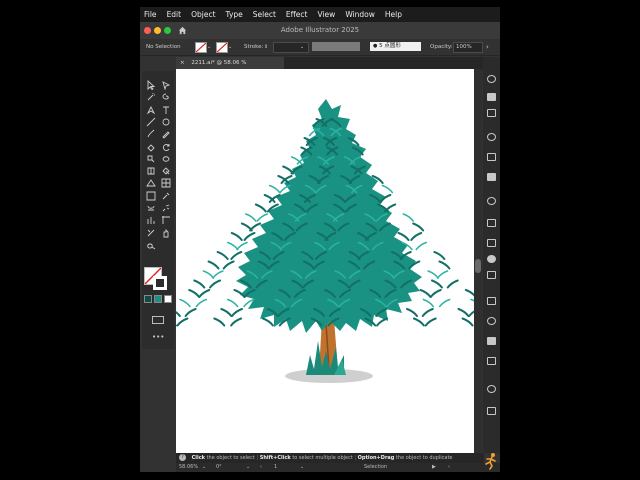 The width and height of the screenshot is (640, 480). I want to click on help-icon: ?, so click(182, 457).